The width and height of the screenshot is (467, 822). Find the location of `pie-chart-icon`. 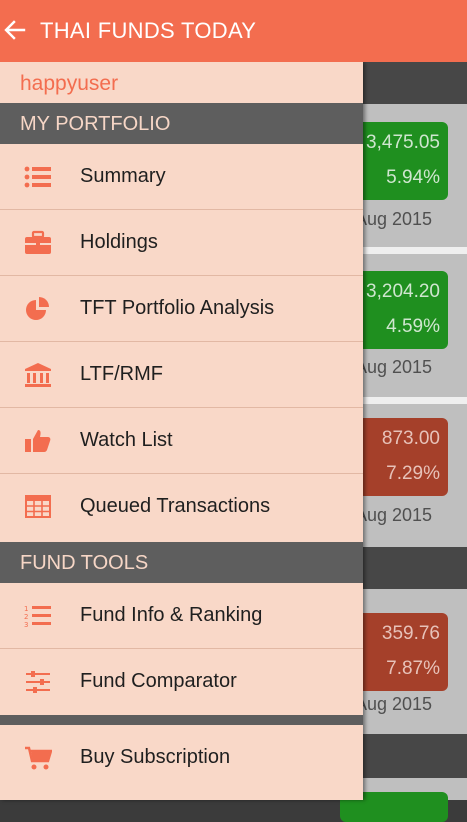

pie-chart-icon is located at coordinates (37, 308).